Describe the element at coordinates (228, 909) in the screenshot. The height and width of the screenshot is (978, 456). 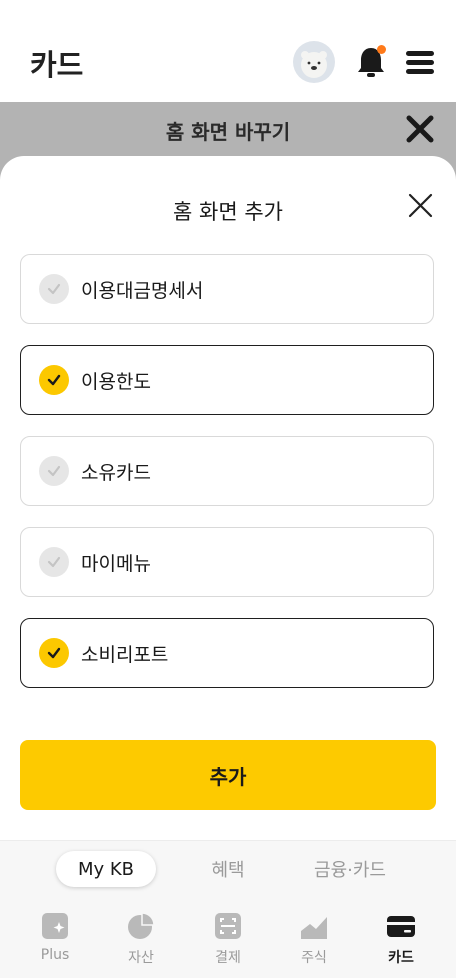
I see `bottom-navigation: My KB 혜택 금융·카드 Plus 자산 결제 주식 카드` at that location.